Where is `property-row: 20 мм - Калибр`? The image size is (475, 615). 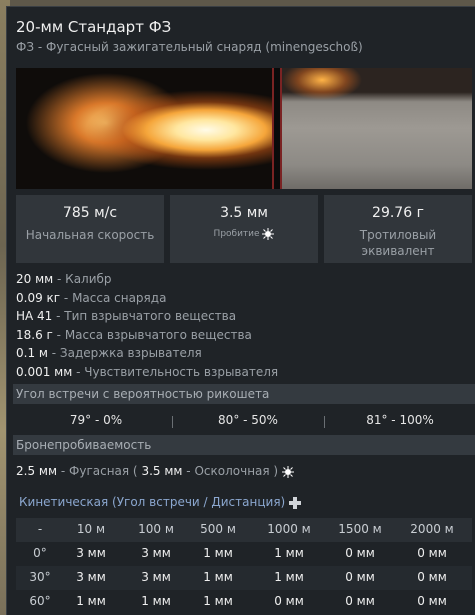 property-row: 20 мм - Калибр is located at coordinates (64, 279).